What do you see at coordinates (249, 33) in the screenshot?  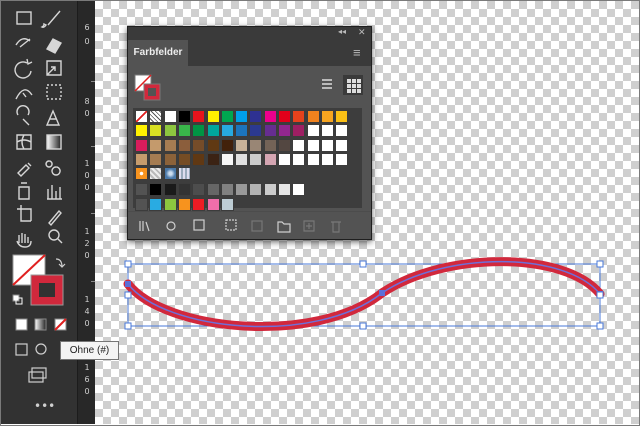 I see `panel-title-bar: ◂◂ ✕` at bounding box center [249, 33].